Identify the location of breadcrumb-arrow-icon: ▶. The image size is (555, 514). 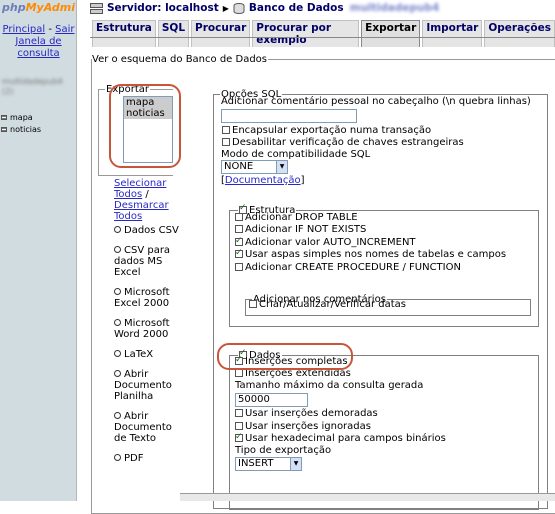
(225, 8).